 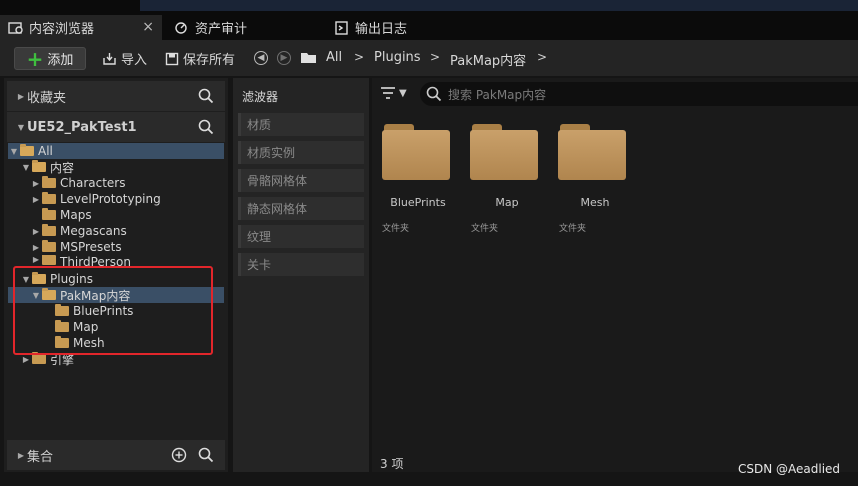 What do you see at coordinates (209, 60) in the screenshot?
I see `save-all-label: 保存所有` at bounding box center [209, 60].